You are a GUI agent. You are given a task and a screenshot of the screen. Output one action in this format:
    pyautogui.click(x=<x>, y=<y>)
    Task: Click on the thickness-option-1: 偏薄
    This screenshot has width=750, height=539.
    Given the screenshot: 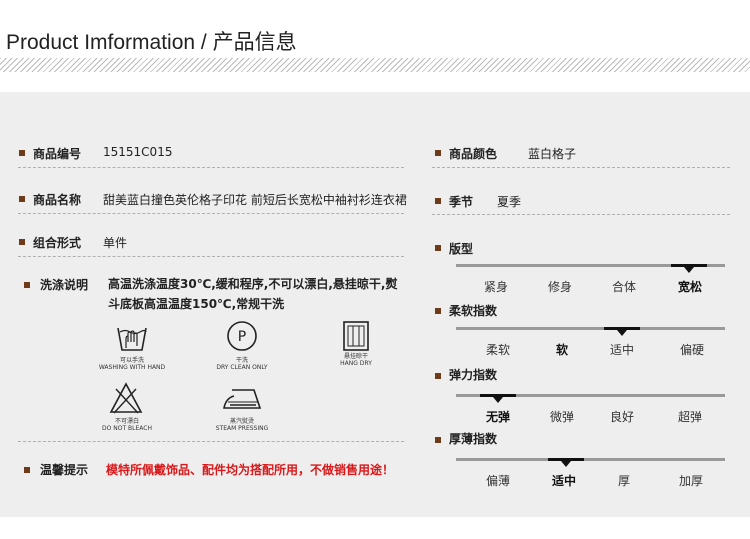 What is the action you would take?
    pyautogui.click(x=497, y=481)
    